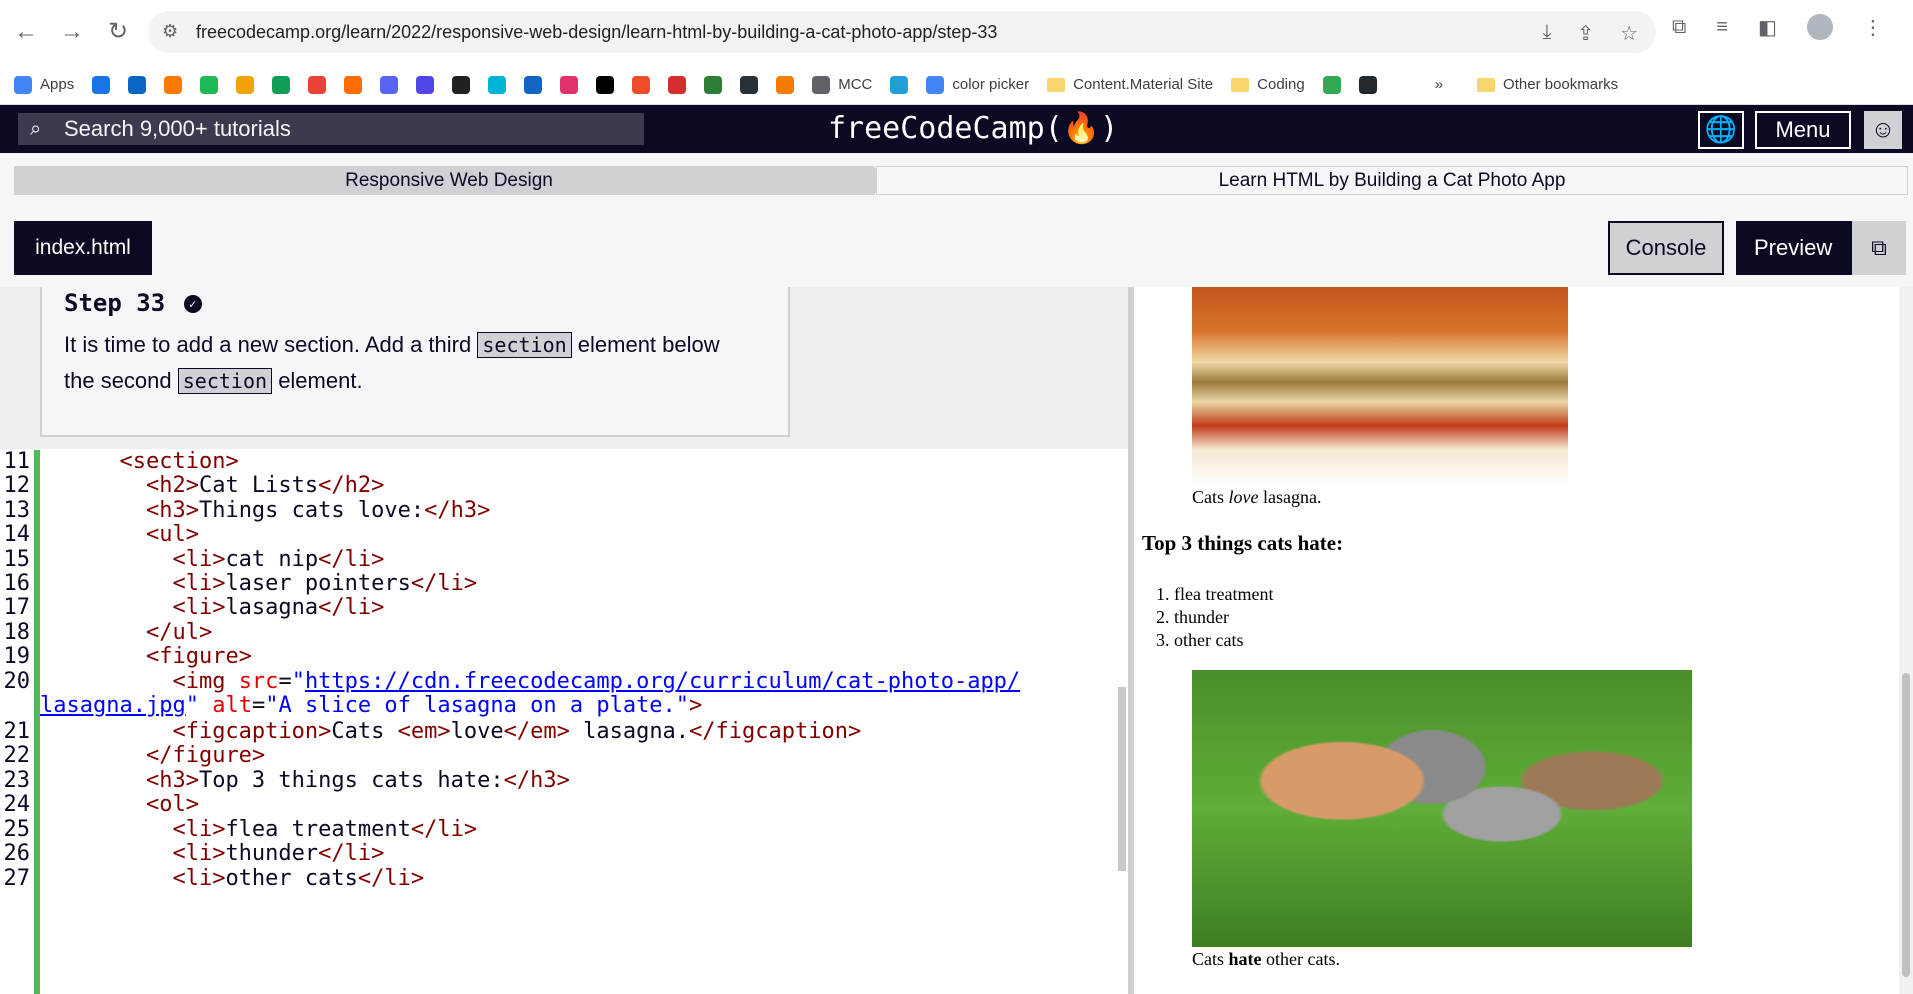 The width and height of the screenshot is (1913, 994). Describe the element at coordinates (1666, 248) in the screenshot. I see `console-button: Console` at that location.